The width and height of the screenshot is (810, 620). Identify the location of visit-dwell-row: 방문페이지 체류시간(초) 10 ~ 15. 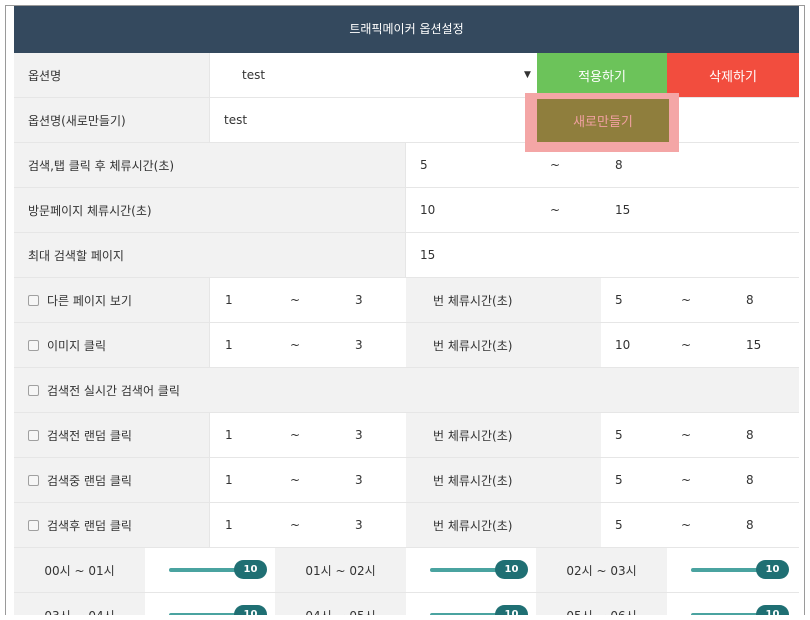
(406, 210).